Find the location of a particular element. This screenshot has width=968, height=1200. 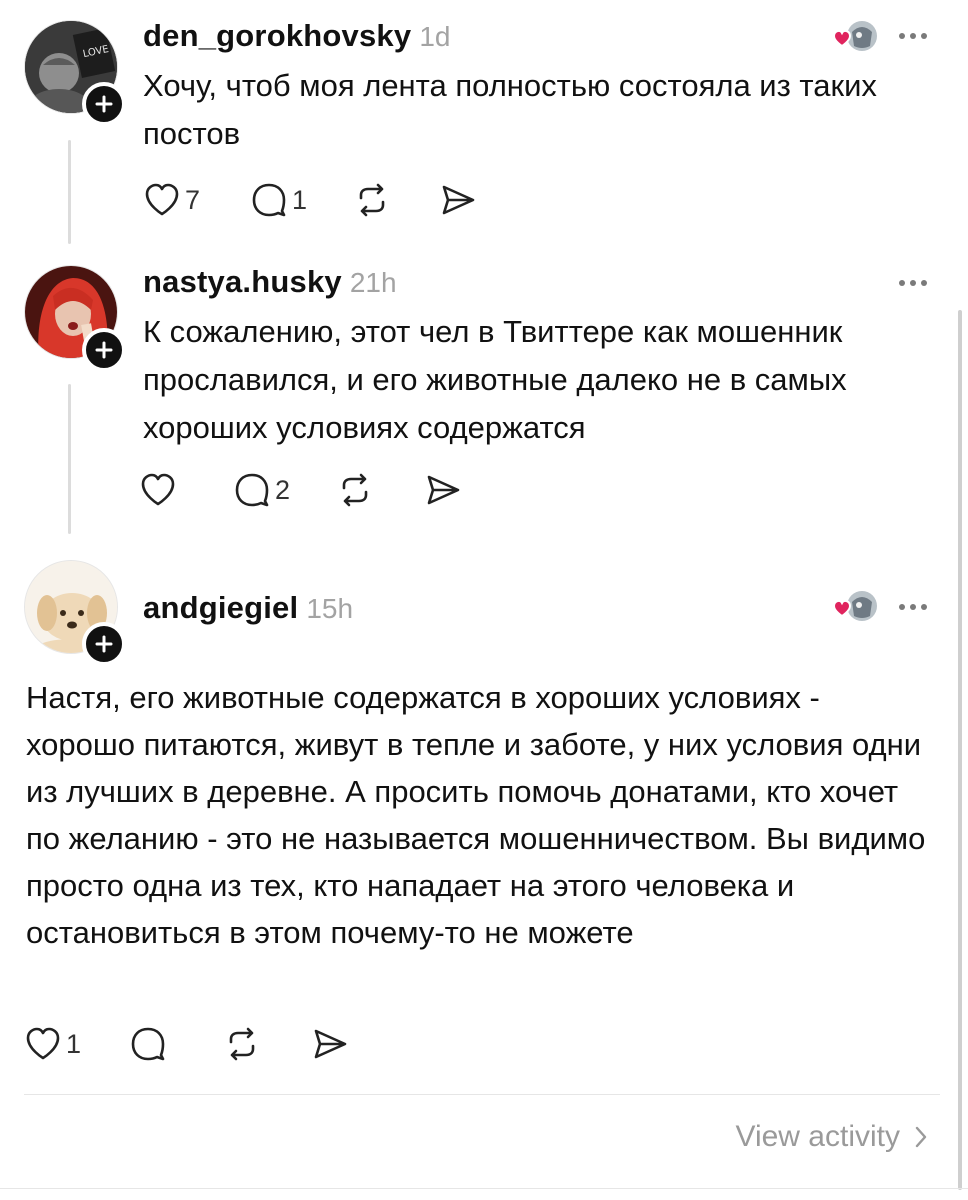

scrollbar is located at coordinates (960, 750).